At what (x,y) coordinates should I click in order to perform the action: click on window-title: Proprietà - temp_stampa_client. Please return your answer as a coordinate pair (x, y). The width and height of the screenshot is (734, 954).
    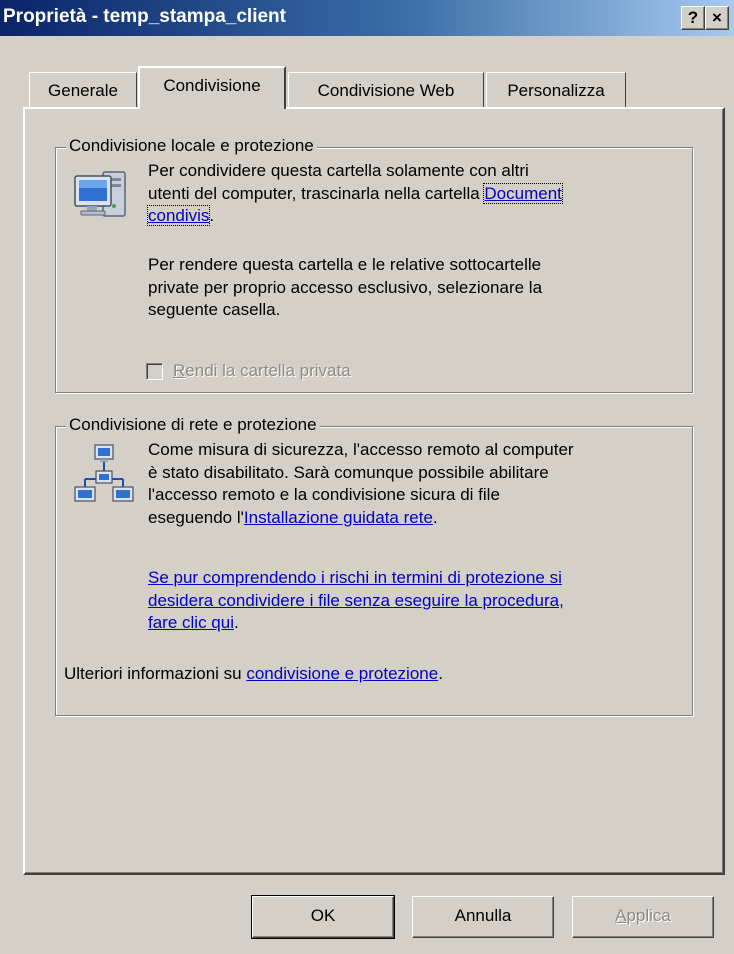
    Looking at the image, I should click on (144, 16).